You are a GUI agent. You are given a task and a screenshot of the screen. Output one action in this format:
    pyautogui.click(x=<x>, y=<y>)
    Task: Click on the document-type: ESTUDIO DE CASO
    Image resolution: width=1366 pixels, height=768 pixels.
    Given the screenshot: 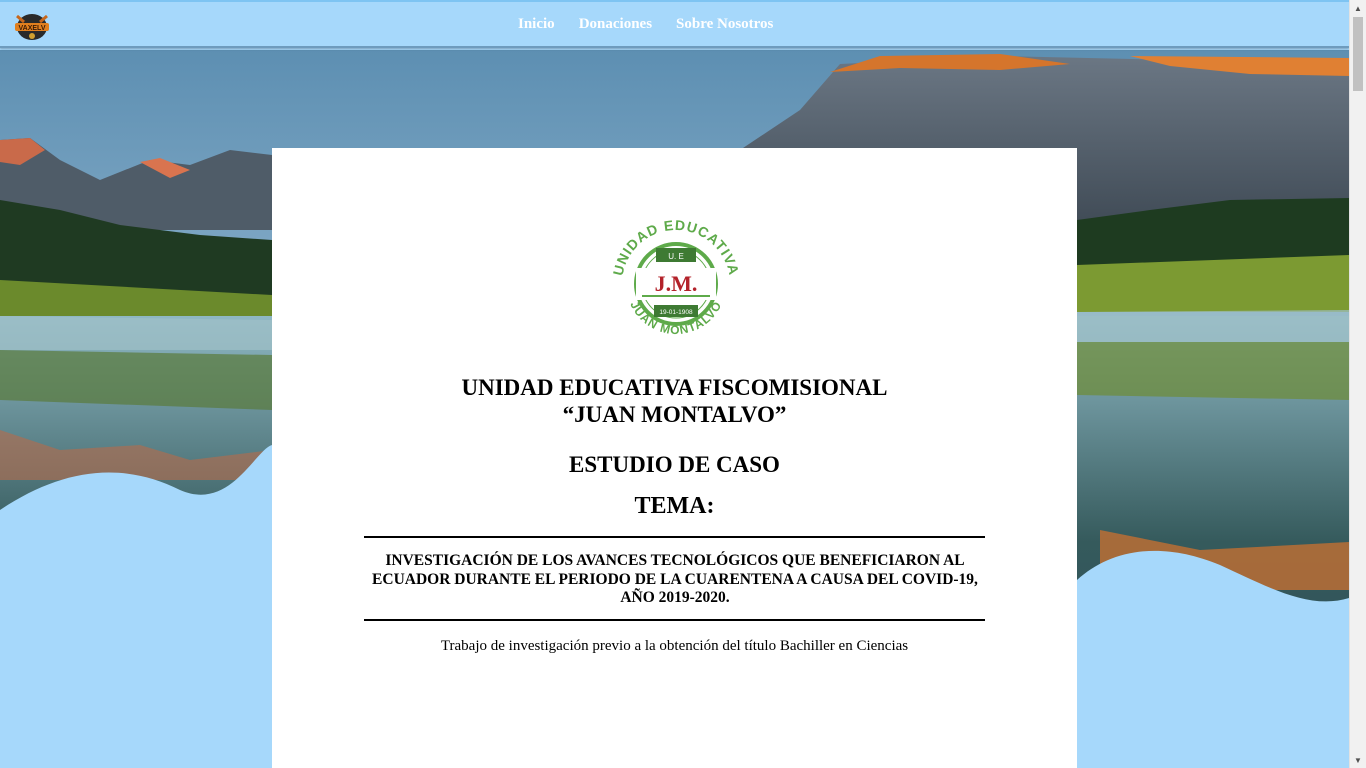 What is the action you would take?
    pyautogui.click(x=674, y=464)
    